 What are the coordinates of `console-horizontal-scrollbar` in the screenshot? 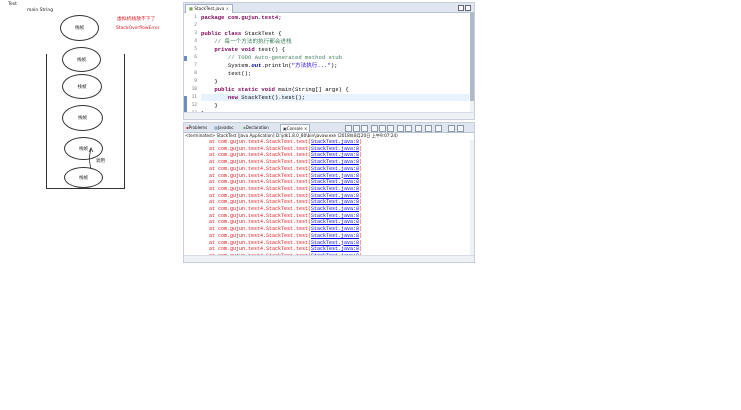 It's located at (329, 258).